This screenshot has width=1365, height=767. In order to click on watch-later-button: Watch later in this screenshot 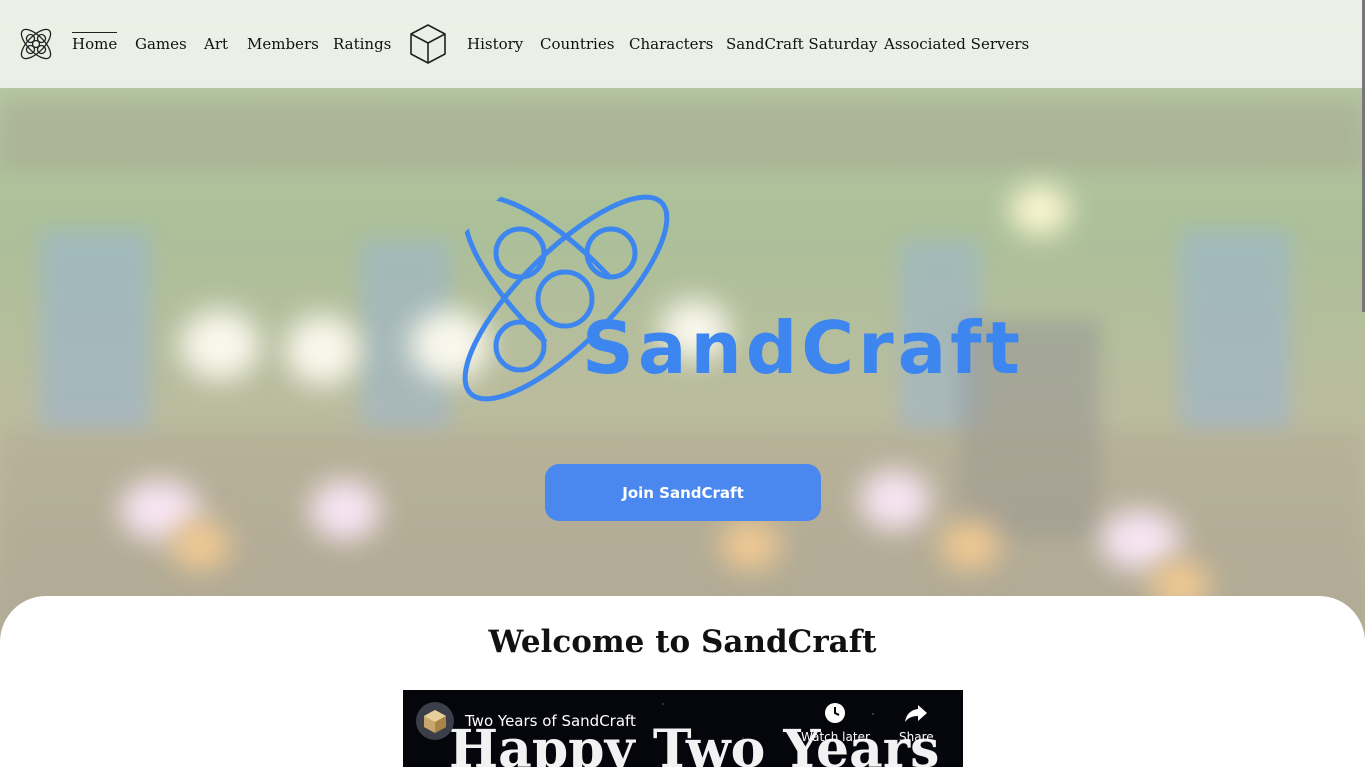, I will do `click(835, 723)`.